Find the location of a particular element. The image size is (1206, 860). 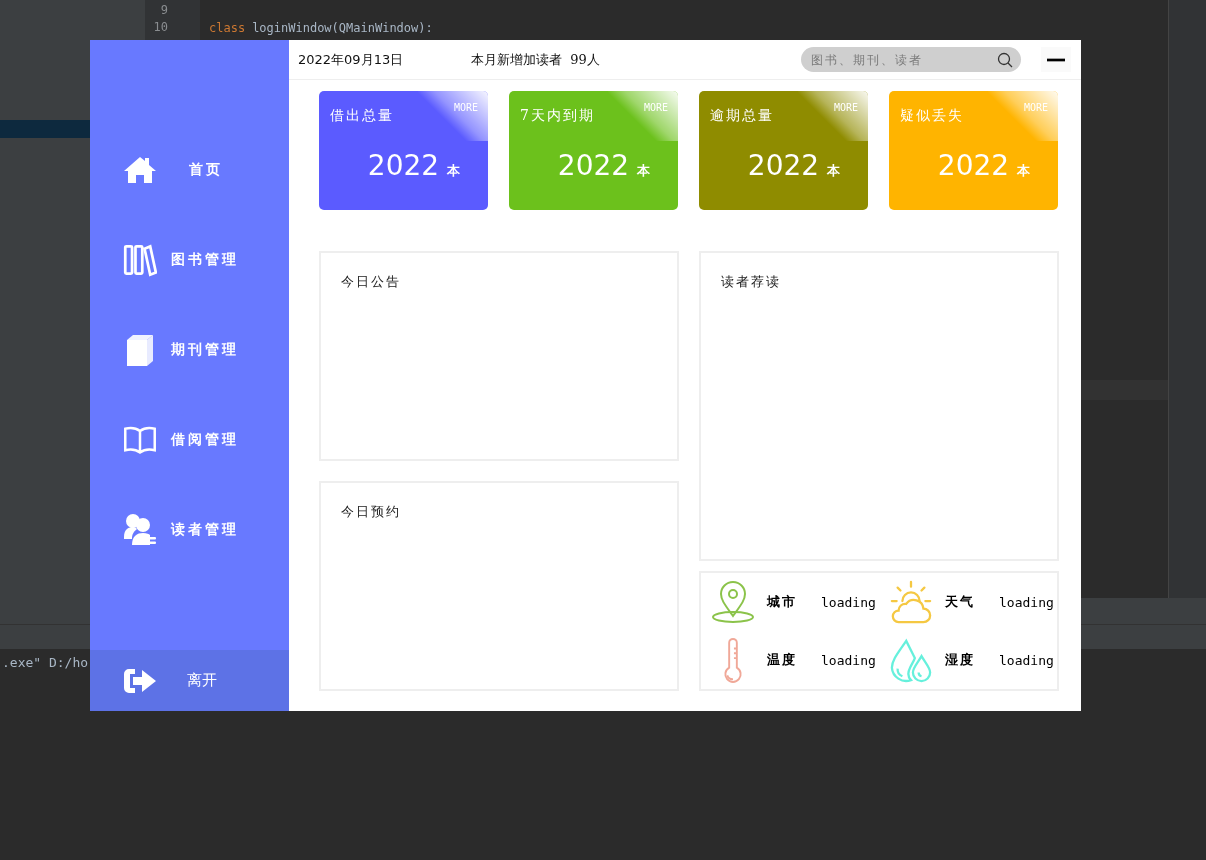

sidebar-item: 借阅管理 is located at coordinates (189, 440).